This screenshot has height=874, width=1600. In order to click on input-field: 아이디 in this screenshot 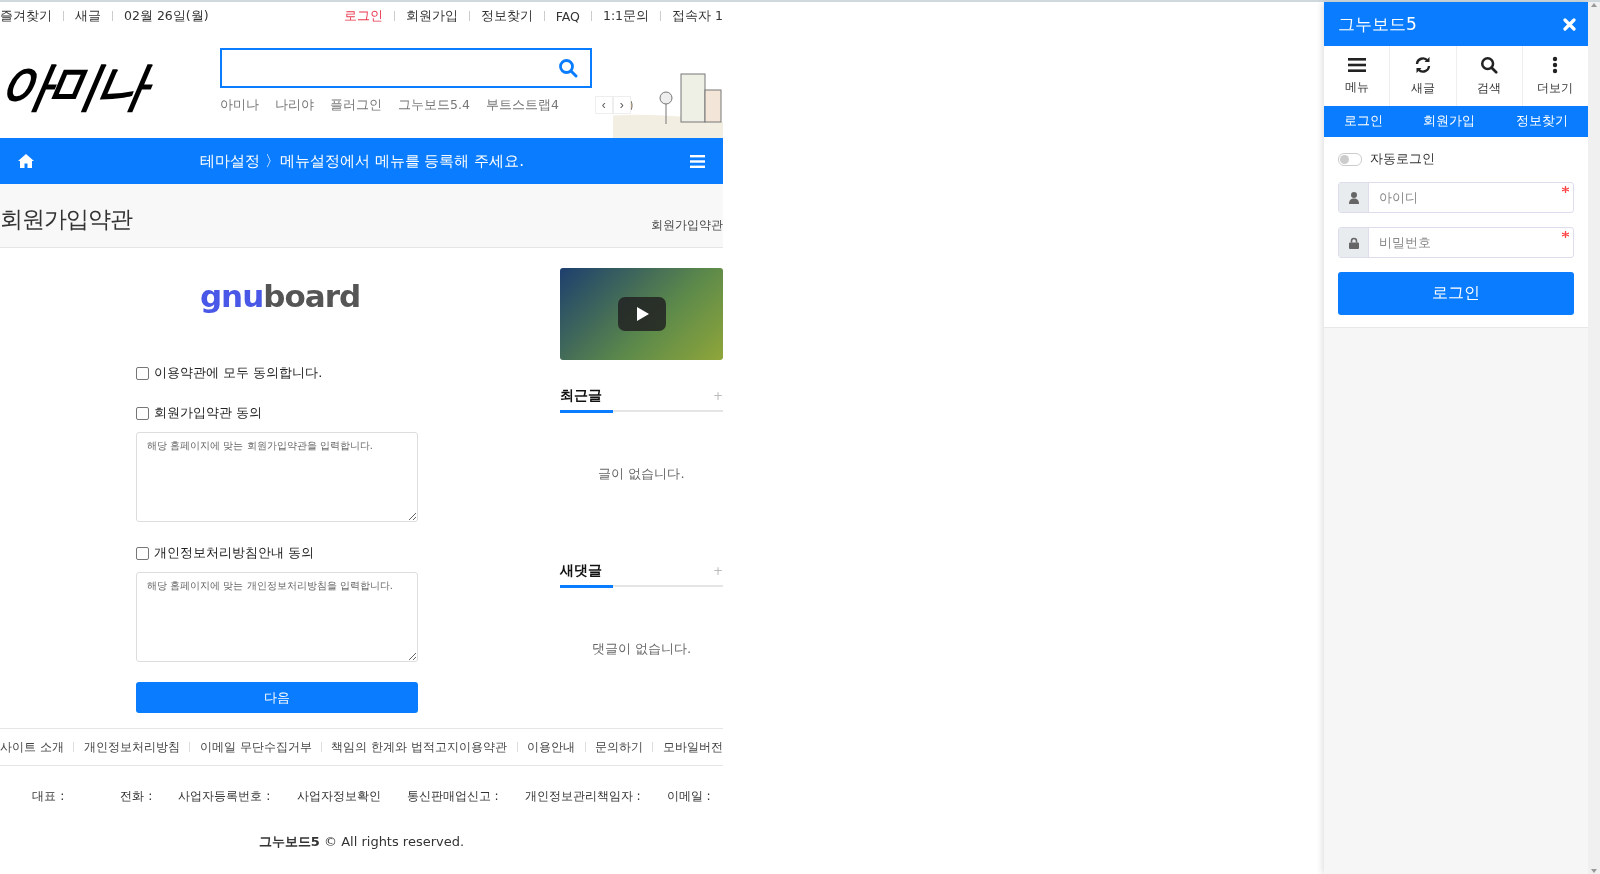, I will do `click(1471, 197)`.